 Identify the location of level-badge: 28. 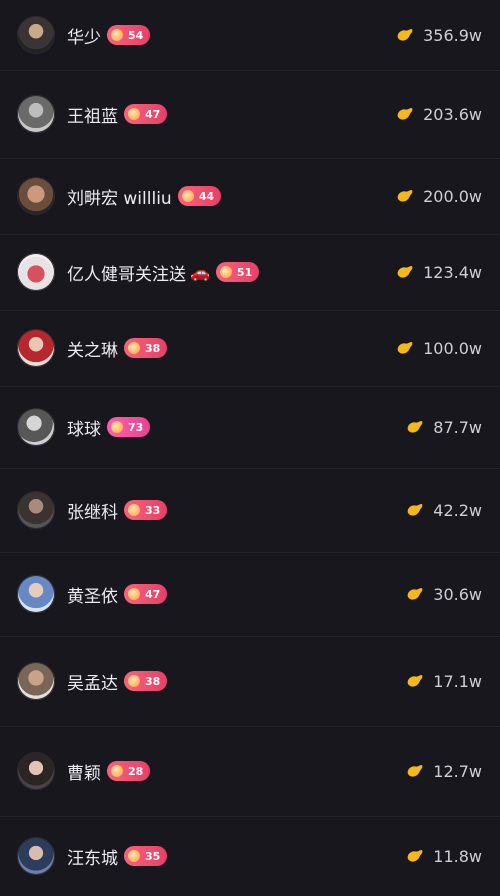
(129, 771).